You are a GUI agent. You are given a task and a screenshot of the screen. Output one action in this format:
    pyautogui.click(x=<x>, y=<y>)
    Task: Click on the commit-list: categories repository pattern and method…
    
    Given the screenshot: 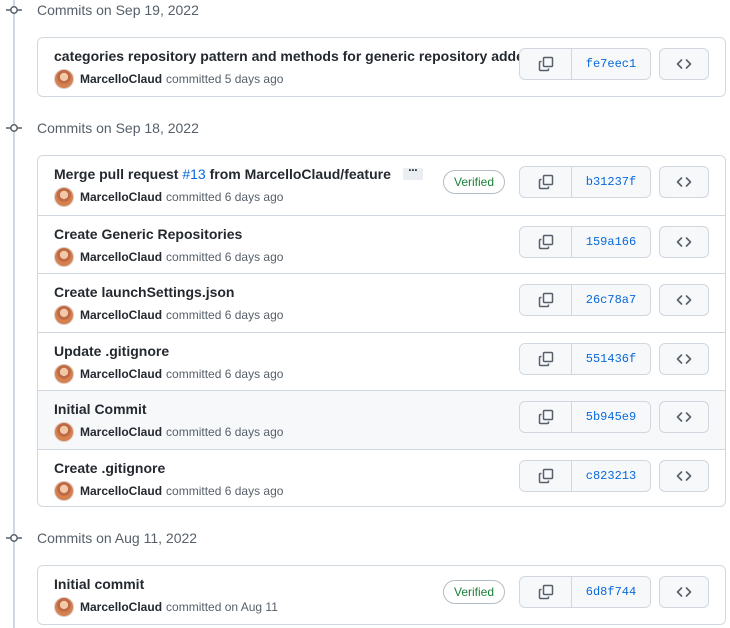 What is the action you would take?
    pyautogui.click(x=381, y=67)
    